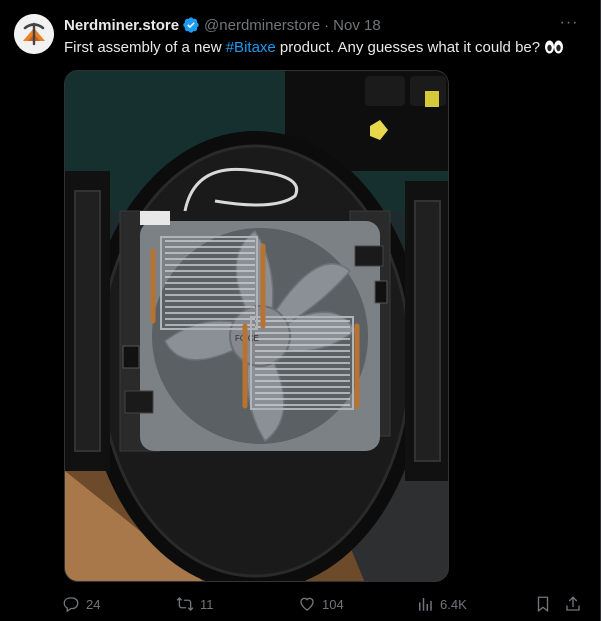  What do you see at coordinates (81, 604) in the screenshot?
I see `reply-button: 24` at bounding box center [81, 604].